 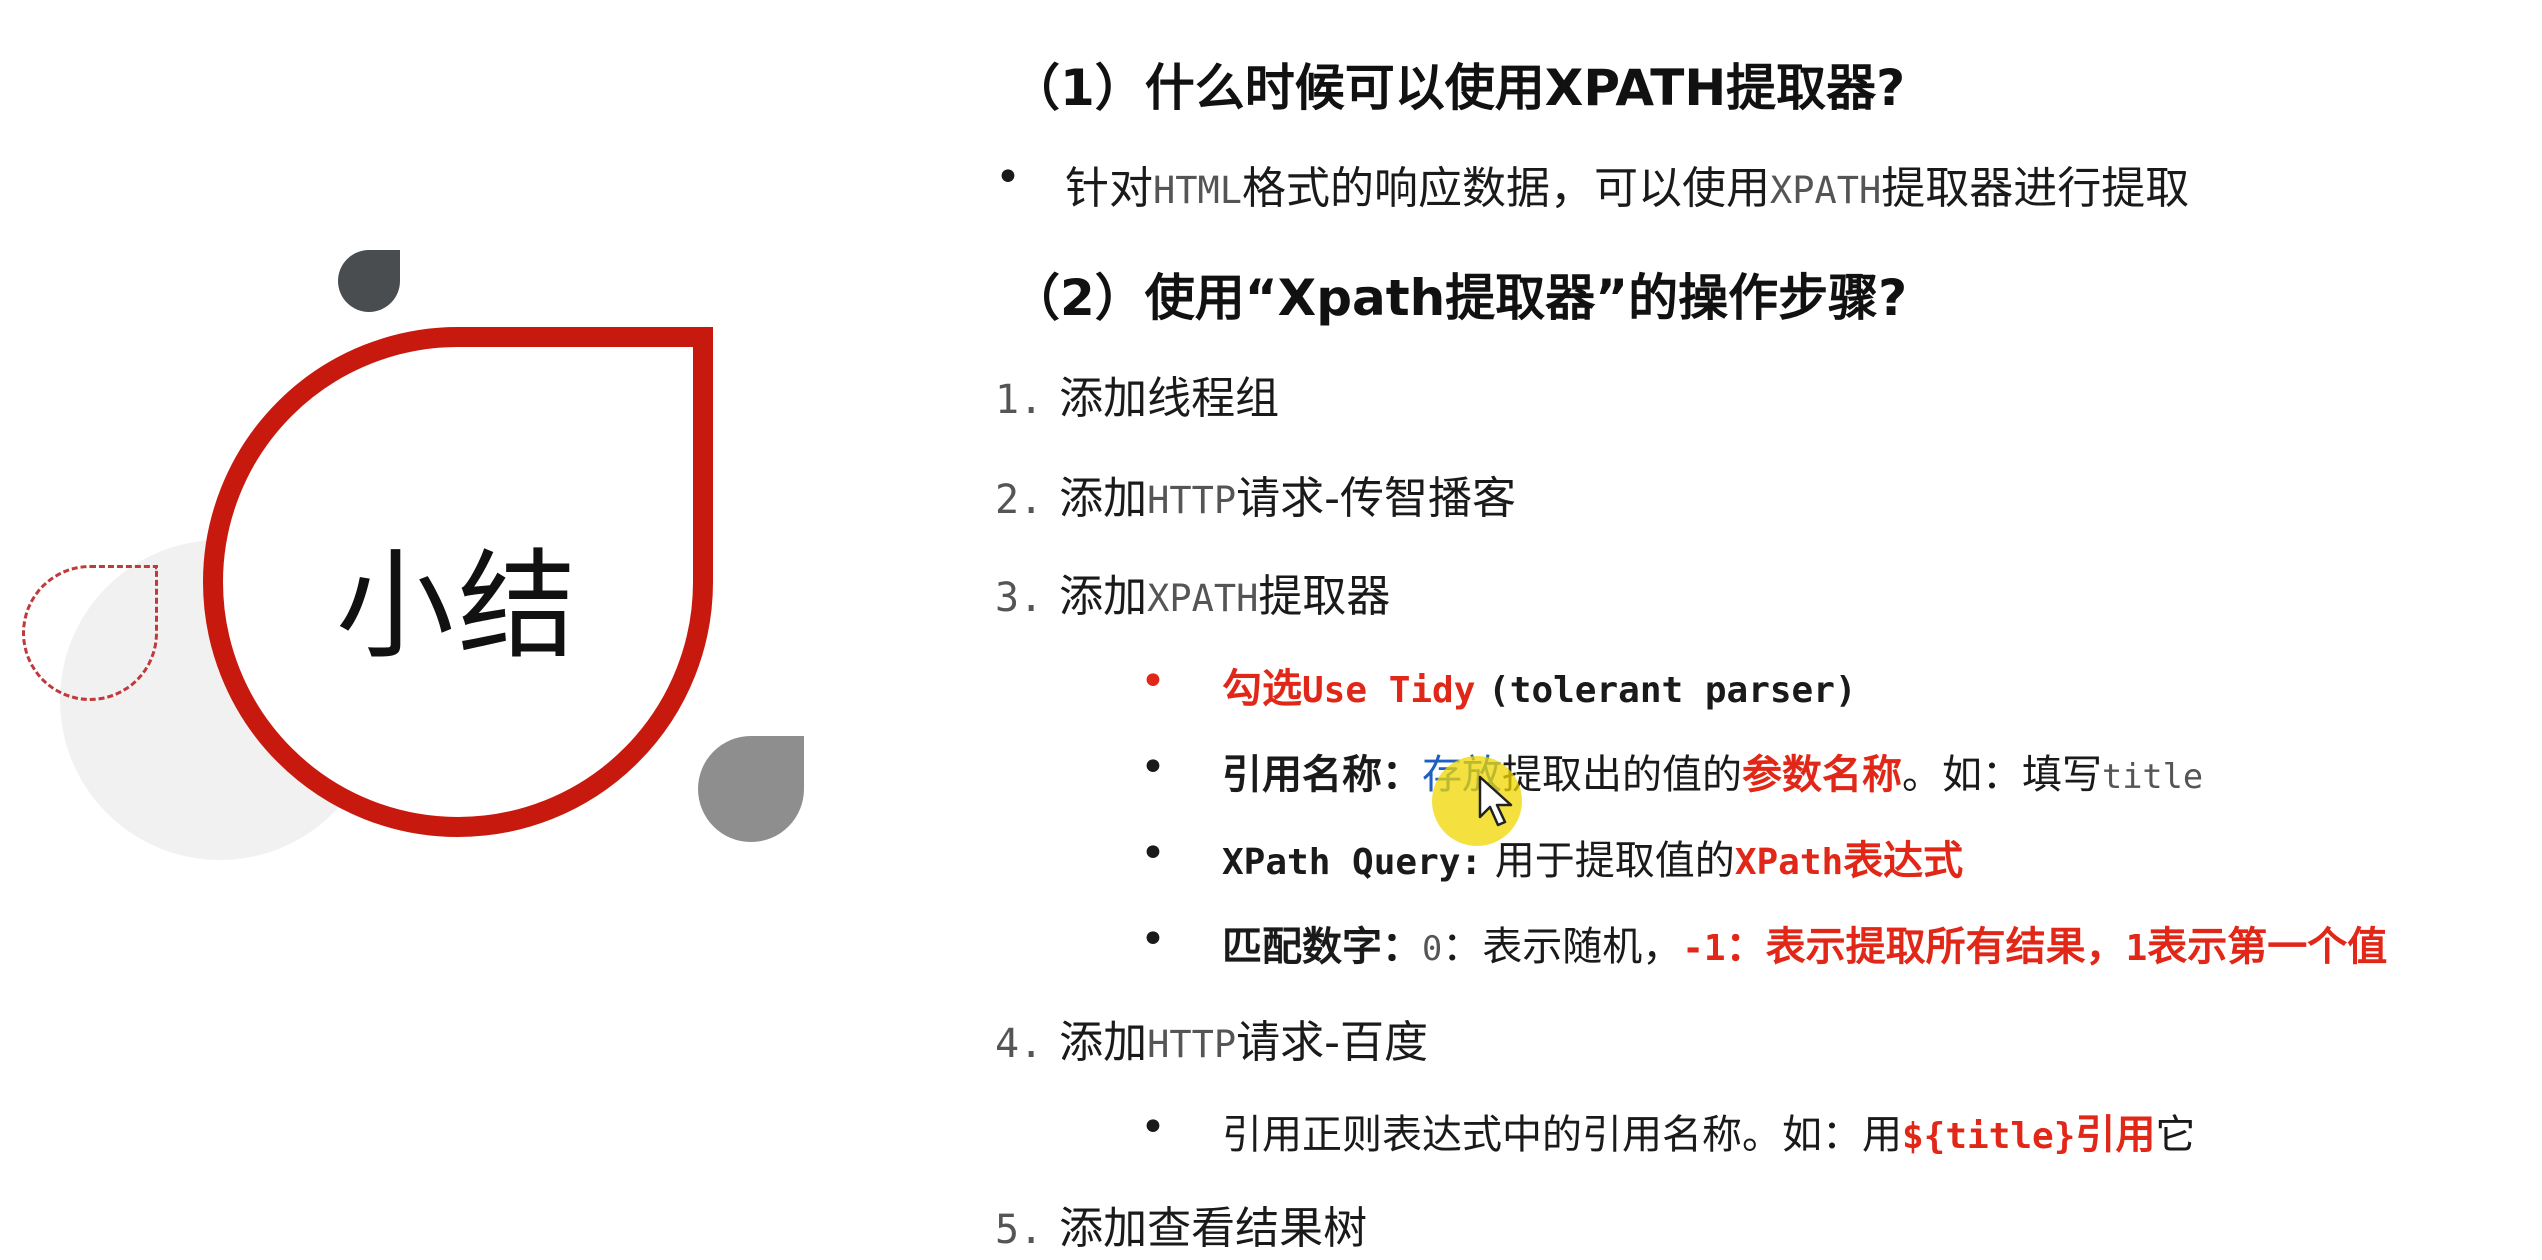 I want to click on q2-heading: （2）使用“Xpath提取器”的操作步骤?, so click(x=1459, y=298).